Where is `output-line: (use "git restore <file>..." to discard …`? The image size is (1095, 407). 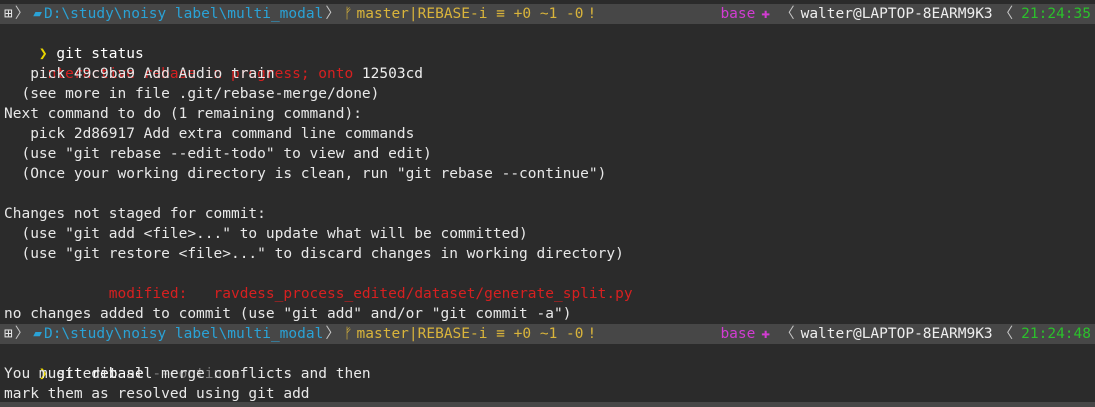 output-line: (use "git restore <file>..." to discard … is located at coordinates (314, 254).